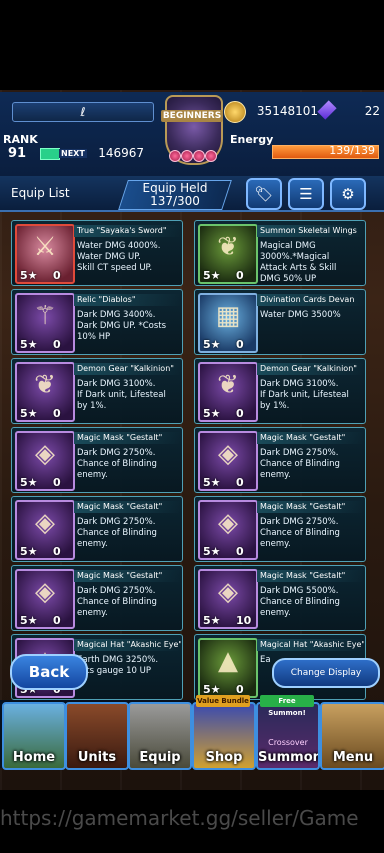 Image resolution: width=384 pixels, height=853 pixels. I want to click on sort-icon: ☰, so click(306, 194).